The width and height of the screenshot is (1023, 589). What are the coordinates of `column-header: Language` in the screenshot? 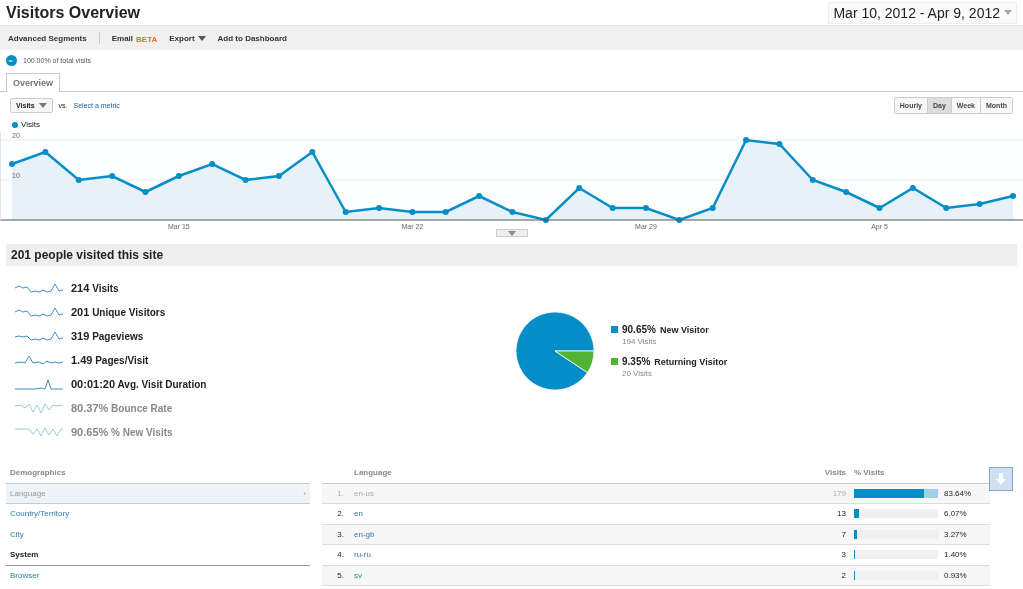 It's located at (373, 473).